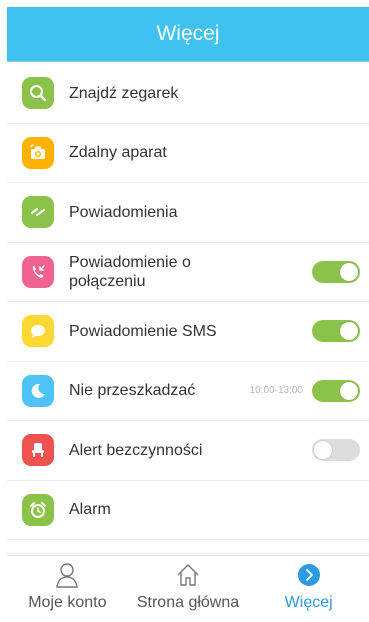 The height and width of the screenshot is (622, 369). What do you see at coordinates (130, 271) in the screenshot?
I see `menu-item-label: Powiadomienie o połączeniu` at bounding box center [130, 271].